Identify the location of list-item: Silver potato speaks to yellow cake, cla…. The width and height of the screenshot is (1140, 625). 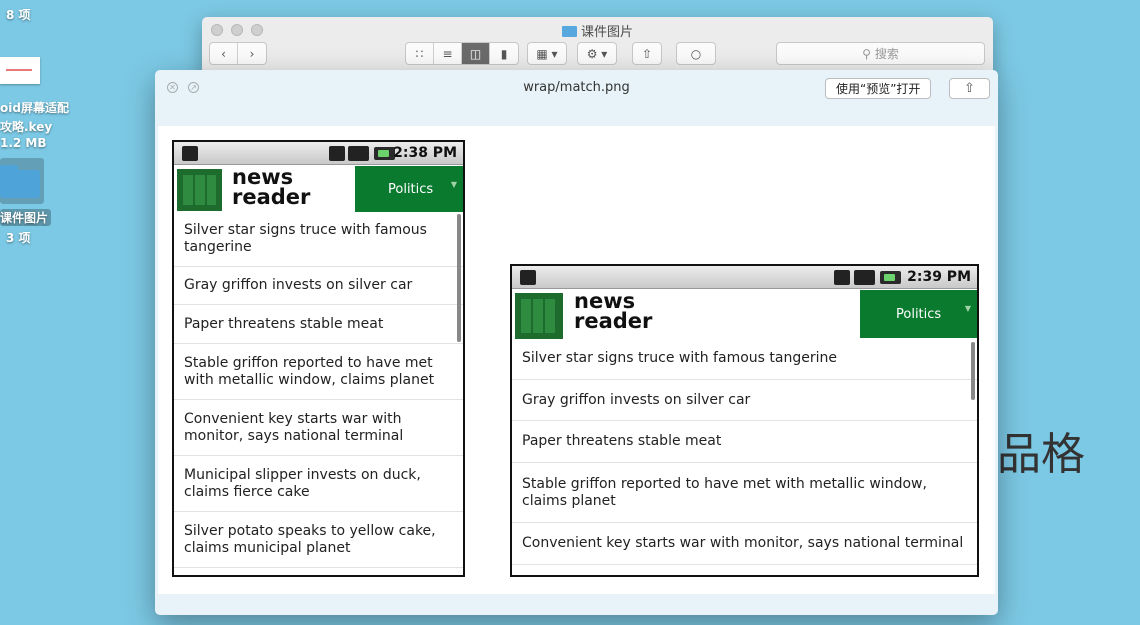
(318, 540).